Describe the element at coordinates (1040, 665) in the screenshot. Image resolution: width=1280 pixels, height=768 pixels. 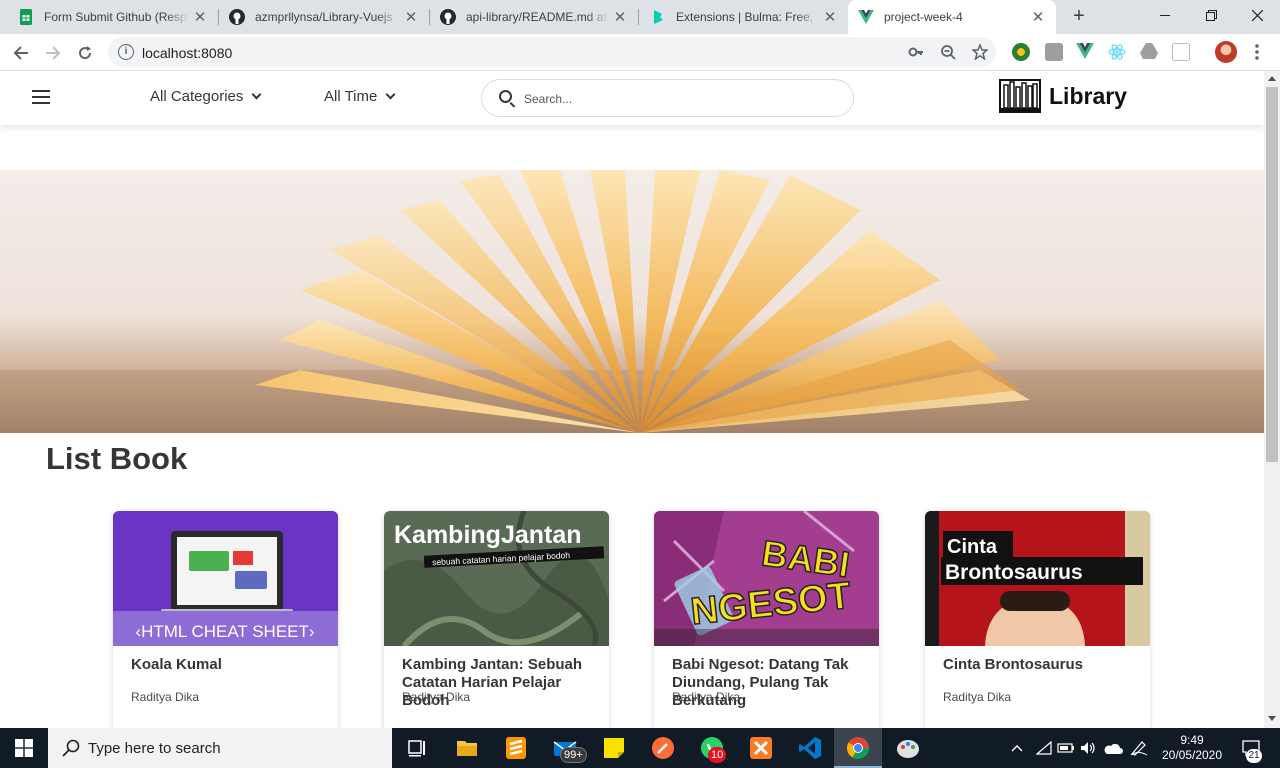
I see `book-title: Cinta Brontosaurus` at that location.